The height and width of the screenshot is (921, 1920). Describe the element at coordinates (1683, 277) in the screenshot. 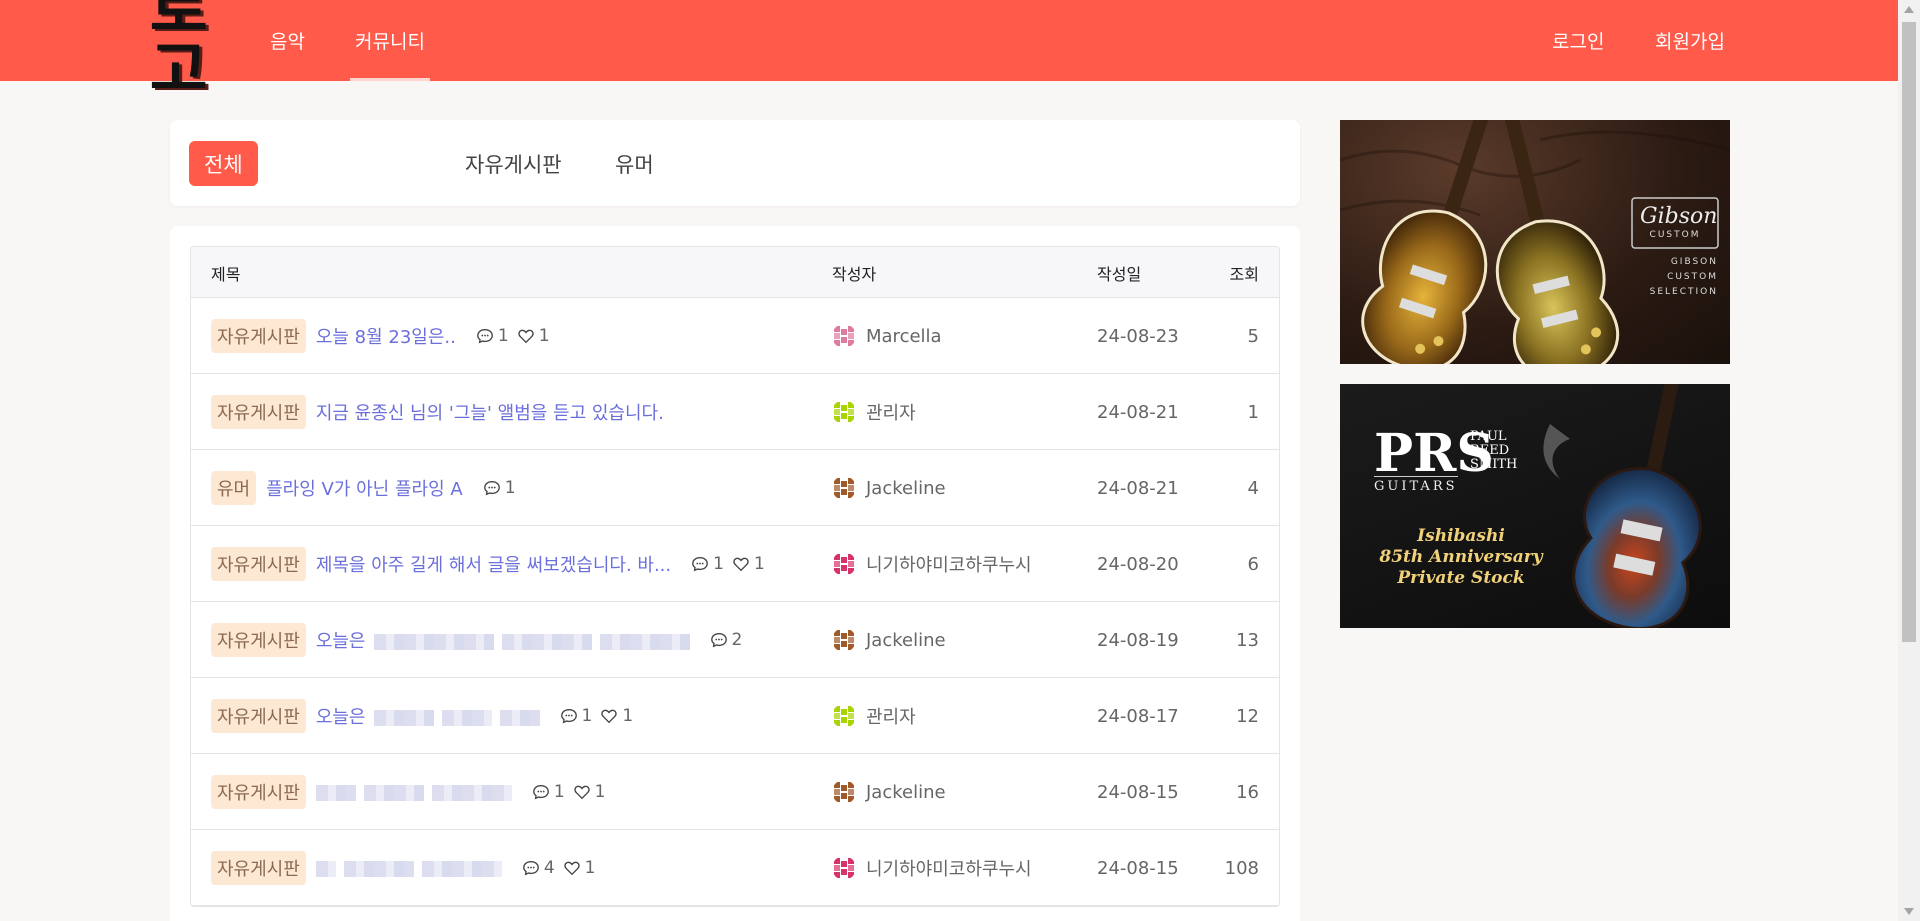

I see `gibson-selection-text: GIBSON CUSTOM SELECTION` at that location.